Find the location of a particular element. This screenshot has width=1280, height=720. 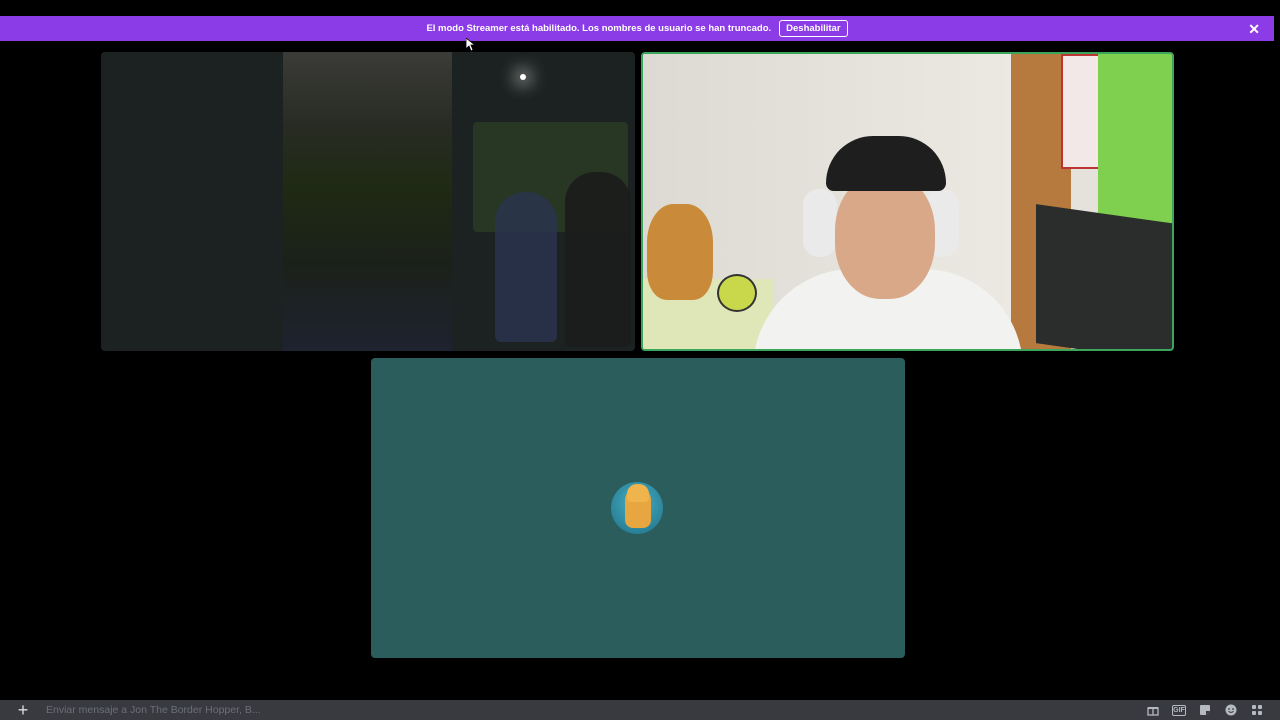

plush-lion is located at coordinates (680, 252).